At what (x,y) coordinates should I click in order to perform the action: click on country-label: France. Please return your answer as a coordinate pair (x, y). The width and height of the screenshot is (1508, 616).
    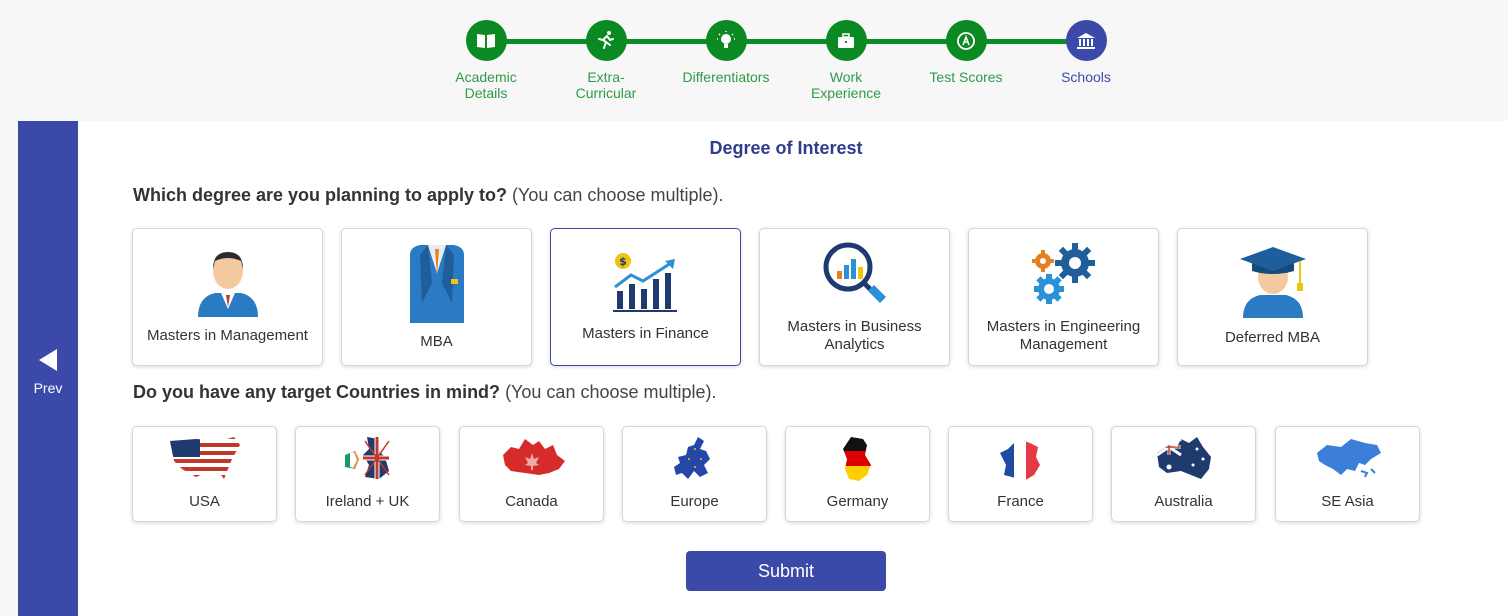
    Looking at the image, I should click on (1020, 501).